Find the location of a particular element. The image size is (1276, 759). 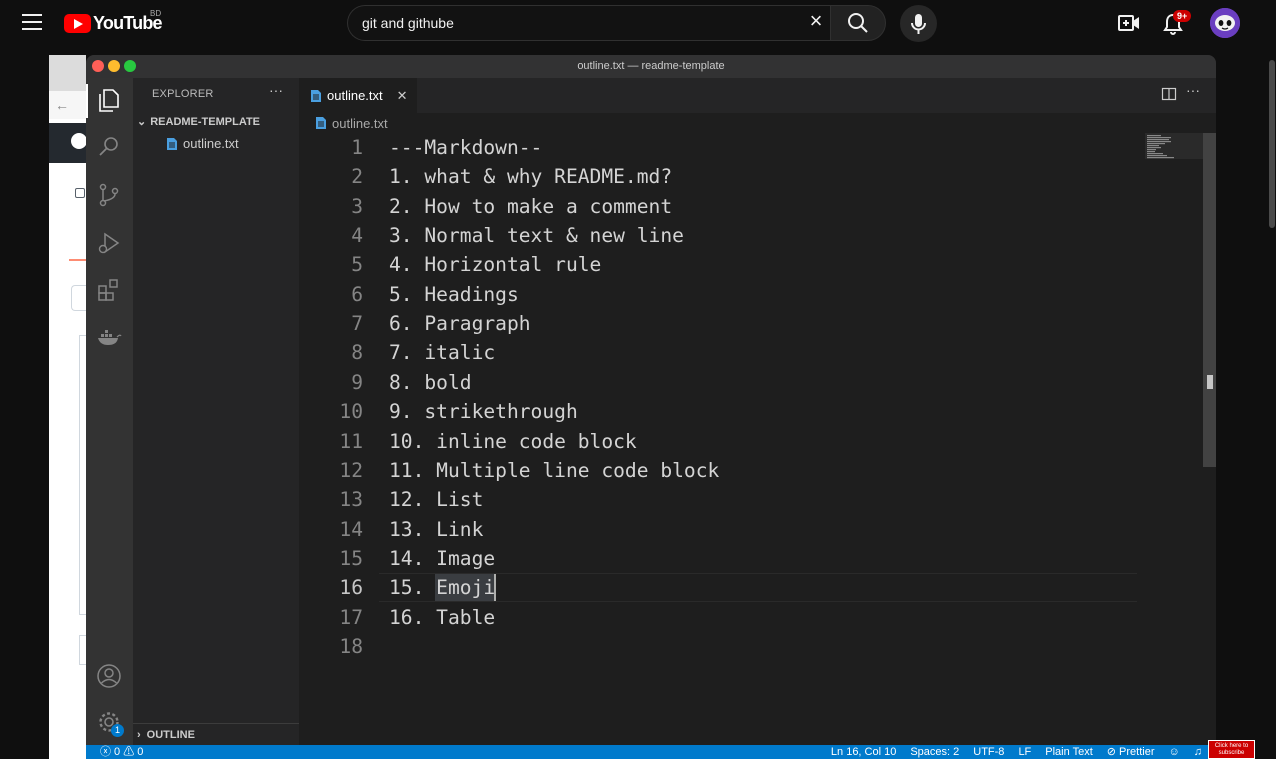

code-line: 1. what & why README.md? is located at coordinates (530, 176).